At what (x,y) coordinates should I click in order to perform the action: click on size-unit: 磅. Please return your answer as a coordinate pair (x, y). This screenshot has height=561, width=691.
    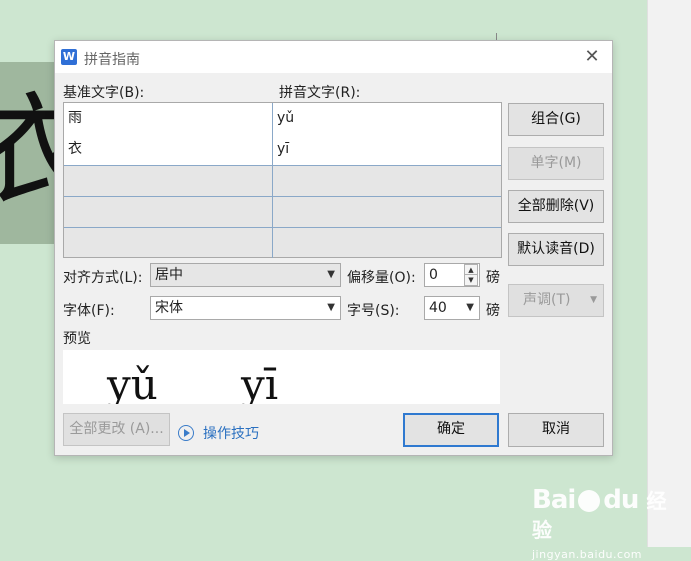
    Looking at the image, I should click on (493, 311).